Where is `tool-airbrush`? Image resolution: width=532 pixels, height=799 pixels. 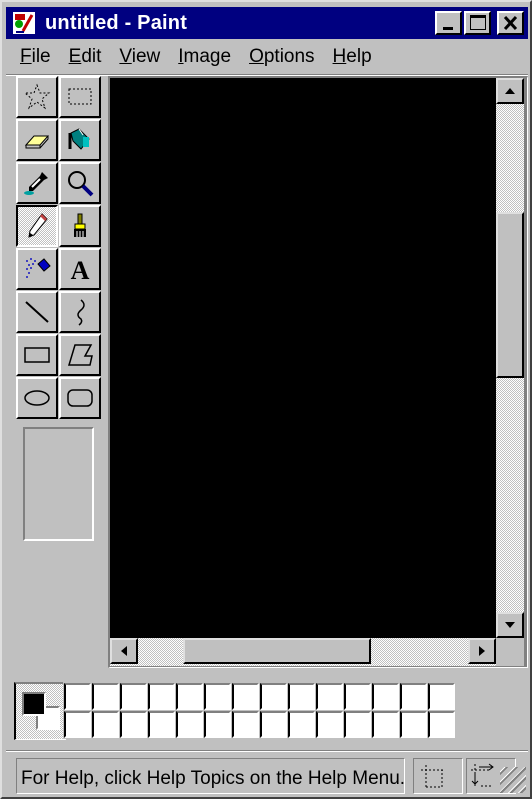 tool-airbrush is located at coordinates (37, 269).